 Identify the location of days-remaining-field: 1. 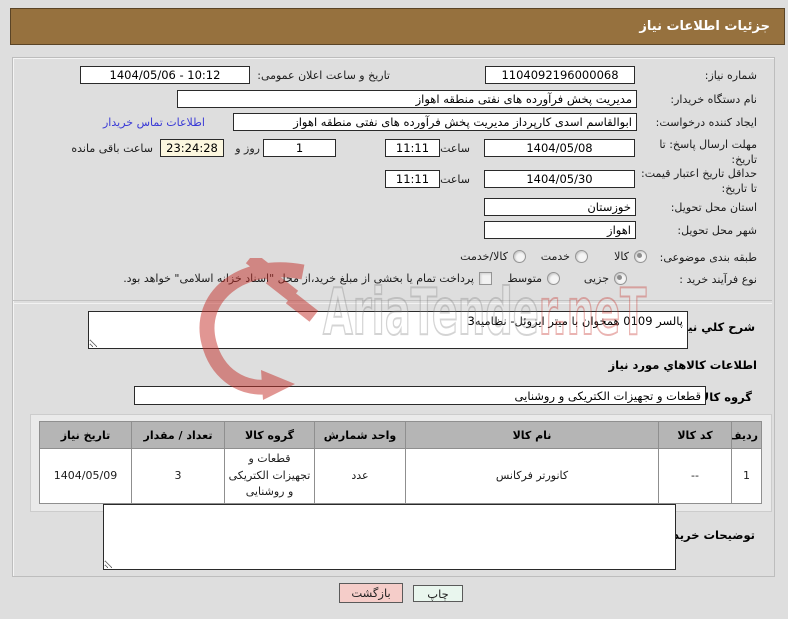
(299, 148).